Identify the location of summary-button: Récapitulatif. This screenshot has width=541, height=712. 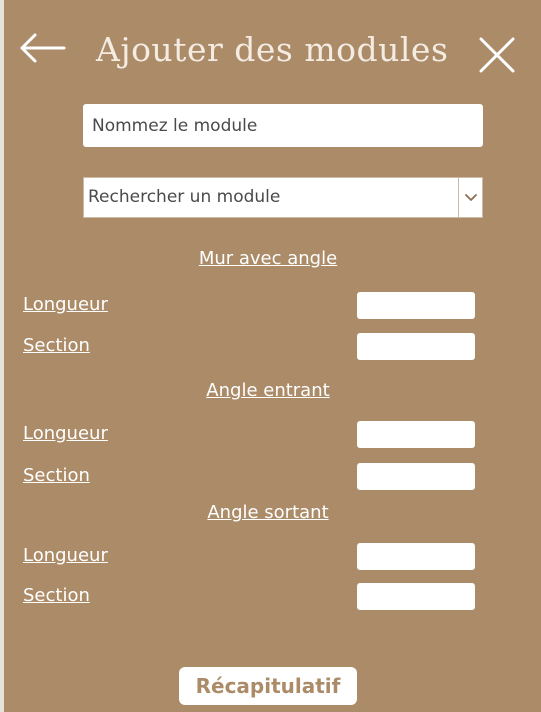
(268, 686).